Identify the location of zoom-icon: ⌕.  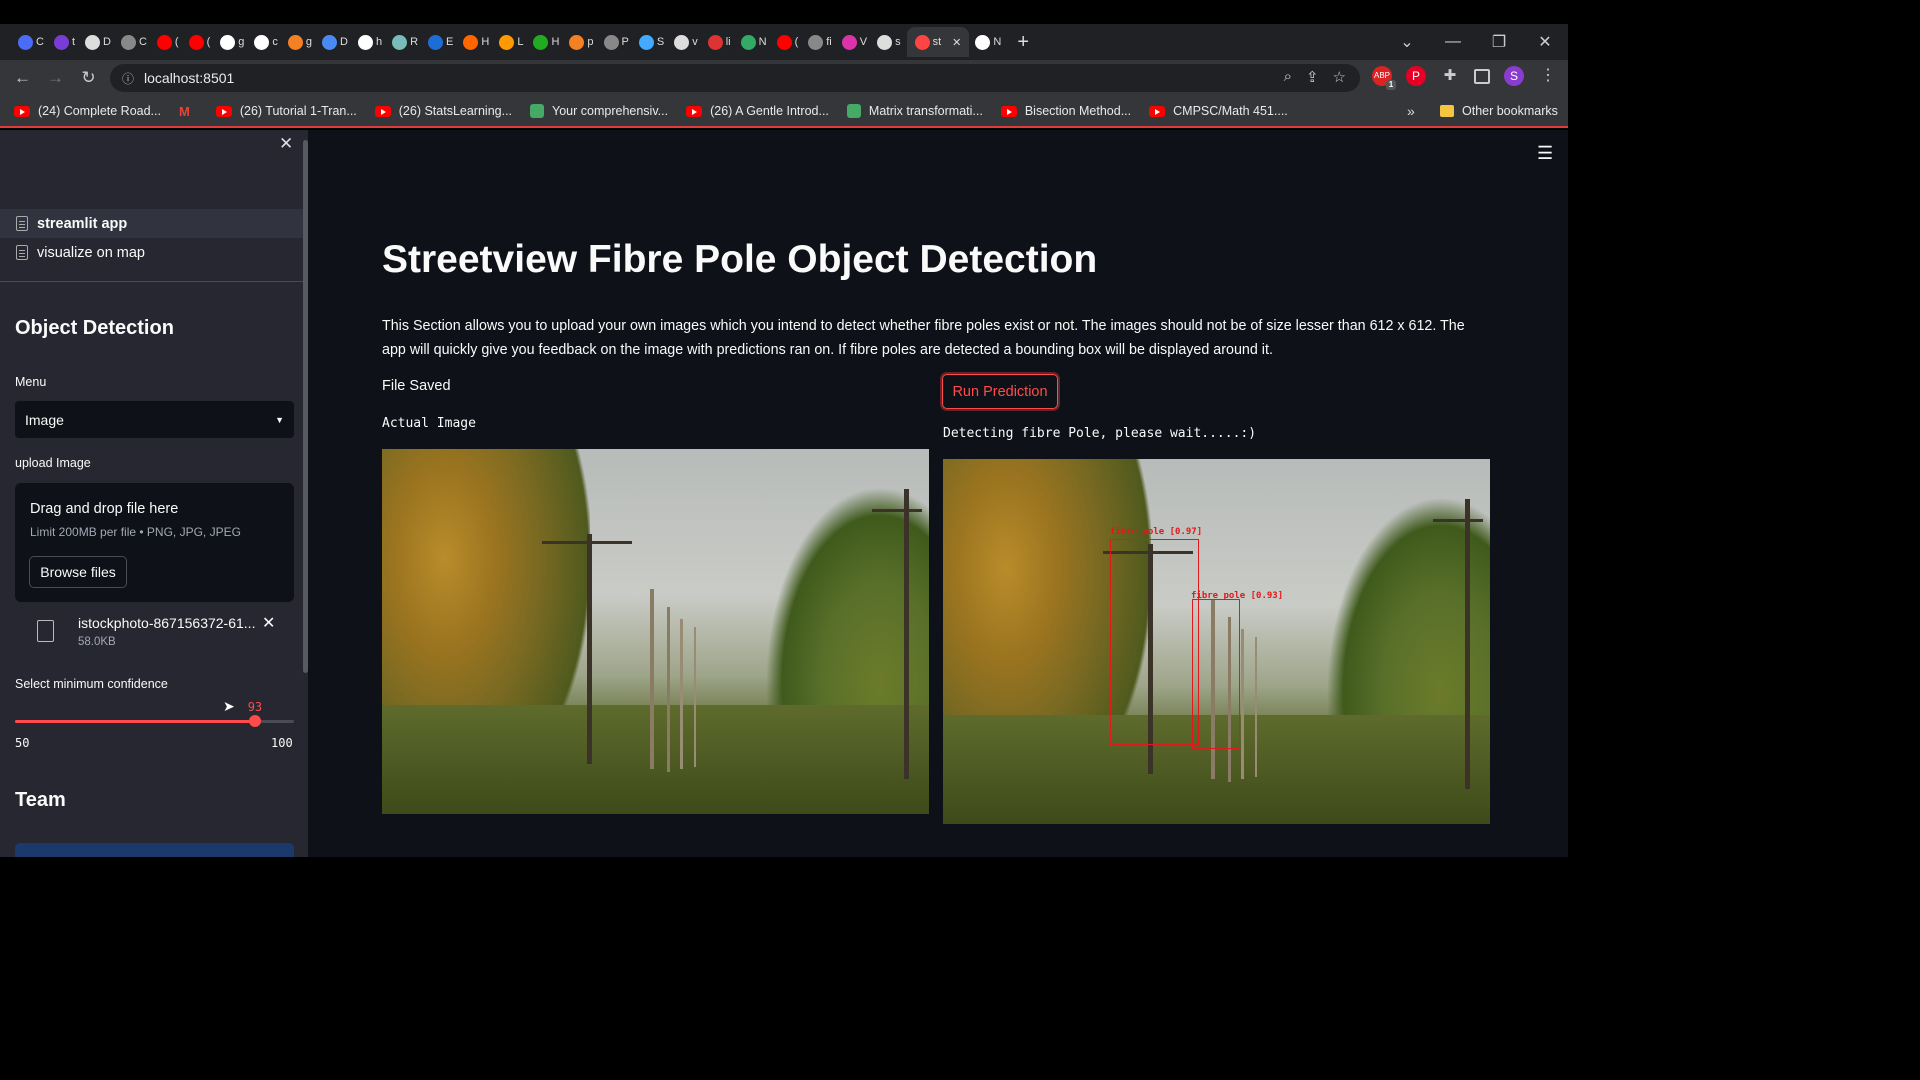
(1288, 77).